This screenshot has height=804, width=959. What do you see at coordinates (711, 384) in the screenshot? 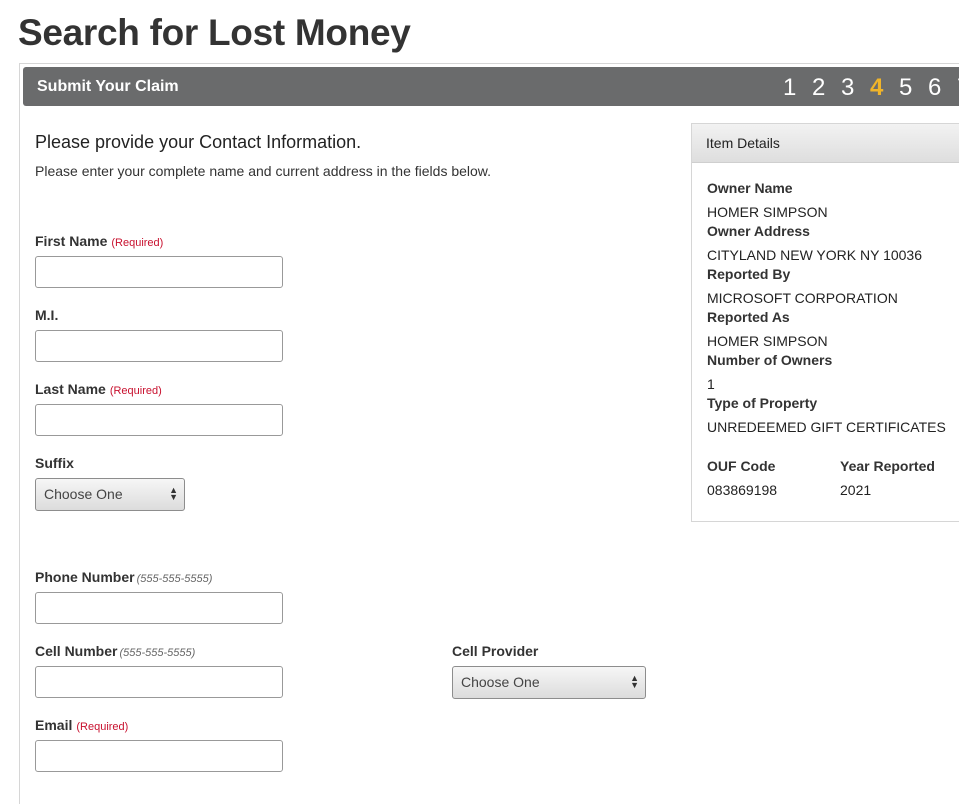
I see `number-of-owners-value: 1` at bounding box center [711, 384].